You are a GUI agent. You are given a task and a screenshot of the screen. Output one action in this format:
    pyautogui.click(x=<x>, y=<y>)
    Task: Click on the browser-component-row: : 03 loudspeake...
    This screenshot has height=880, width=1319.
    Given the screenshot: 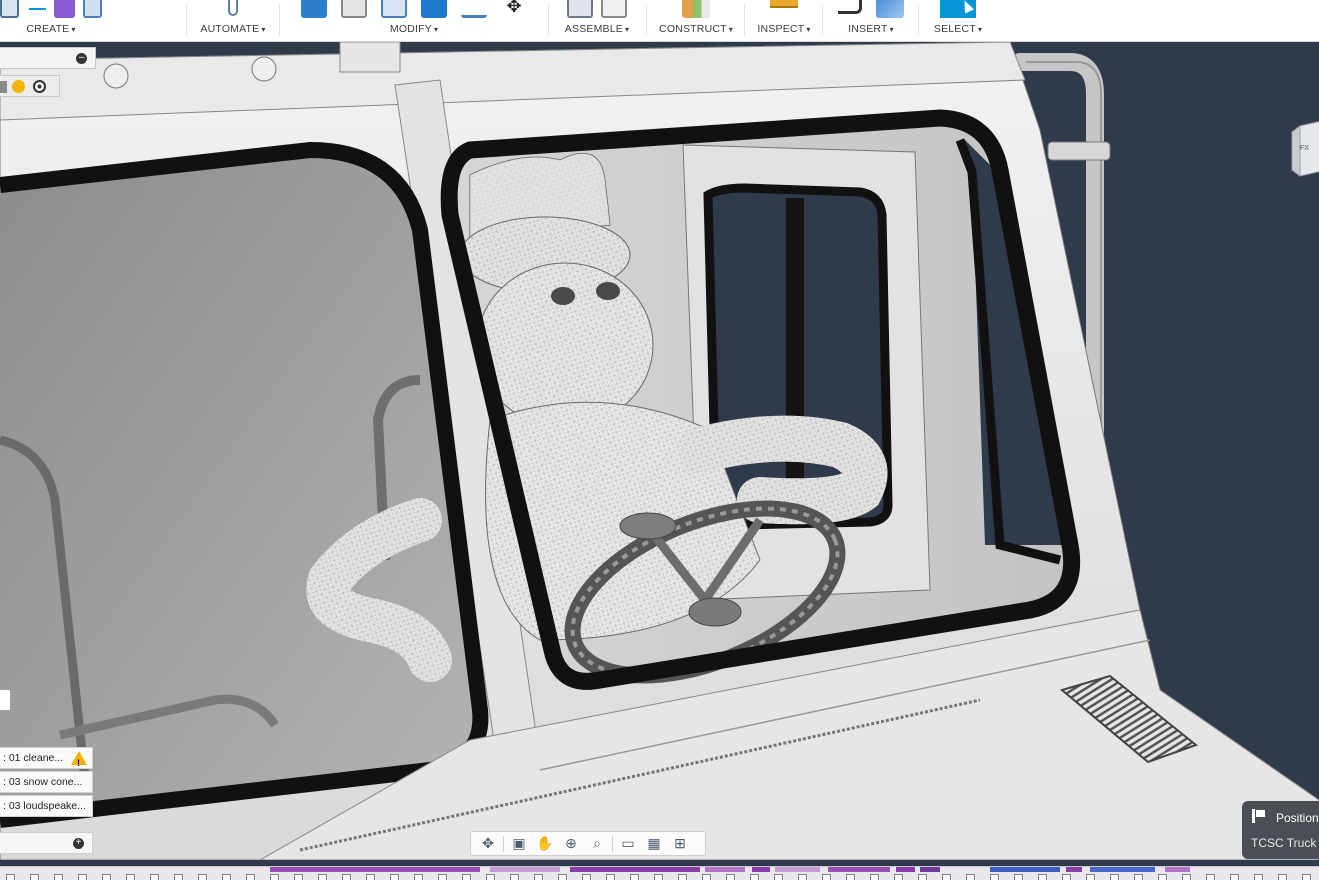 What is the action you would take?
    pyautogui.click(x=46, y=806)
    